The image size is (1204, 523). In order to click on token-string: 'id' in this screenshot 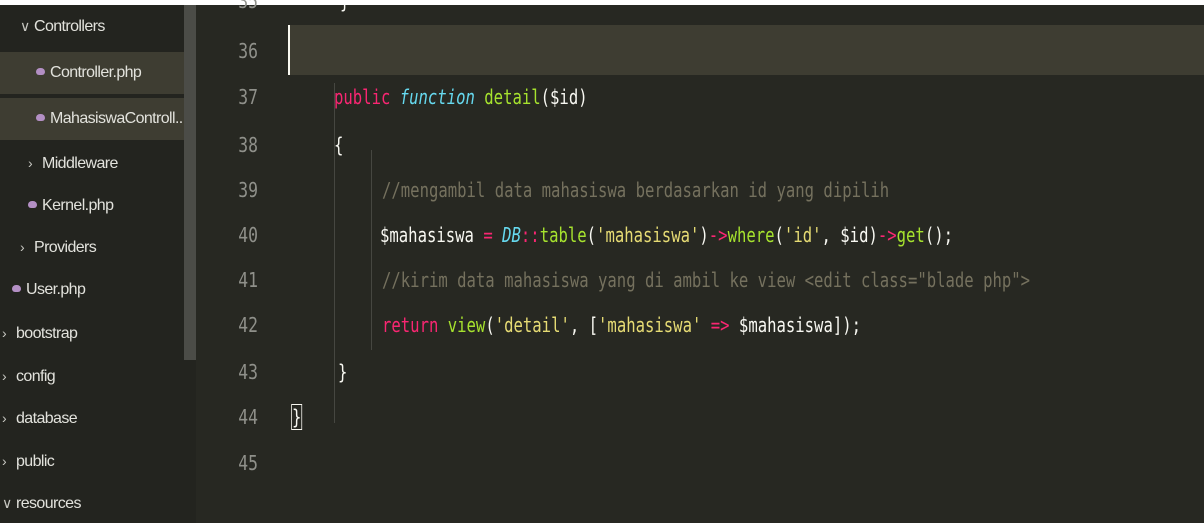, I will do `click(802, 235)`.